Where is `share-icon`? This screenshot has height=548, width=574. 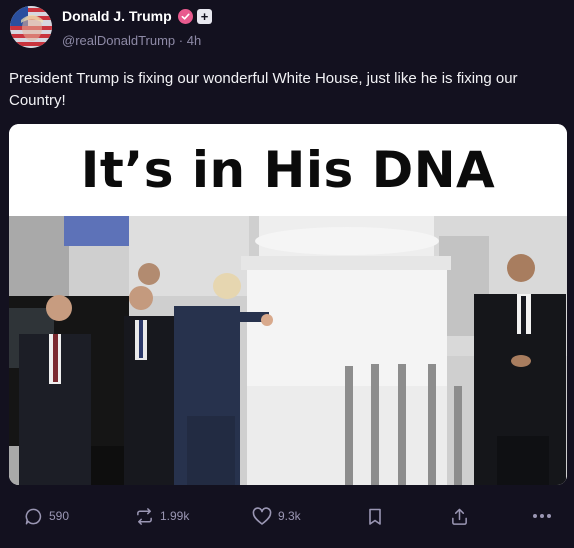 share-icon is located at coordinates (459, 516).